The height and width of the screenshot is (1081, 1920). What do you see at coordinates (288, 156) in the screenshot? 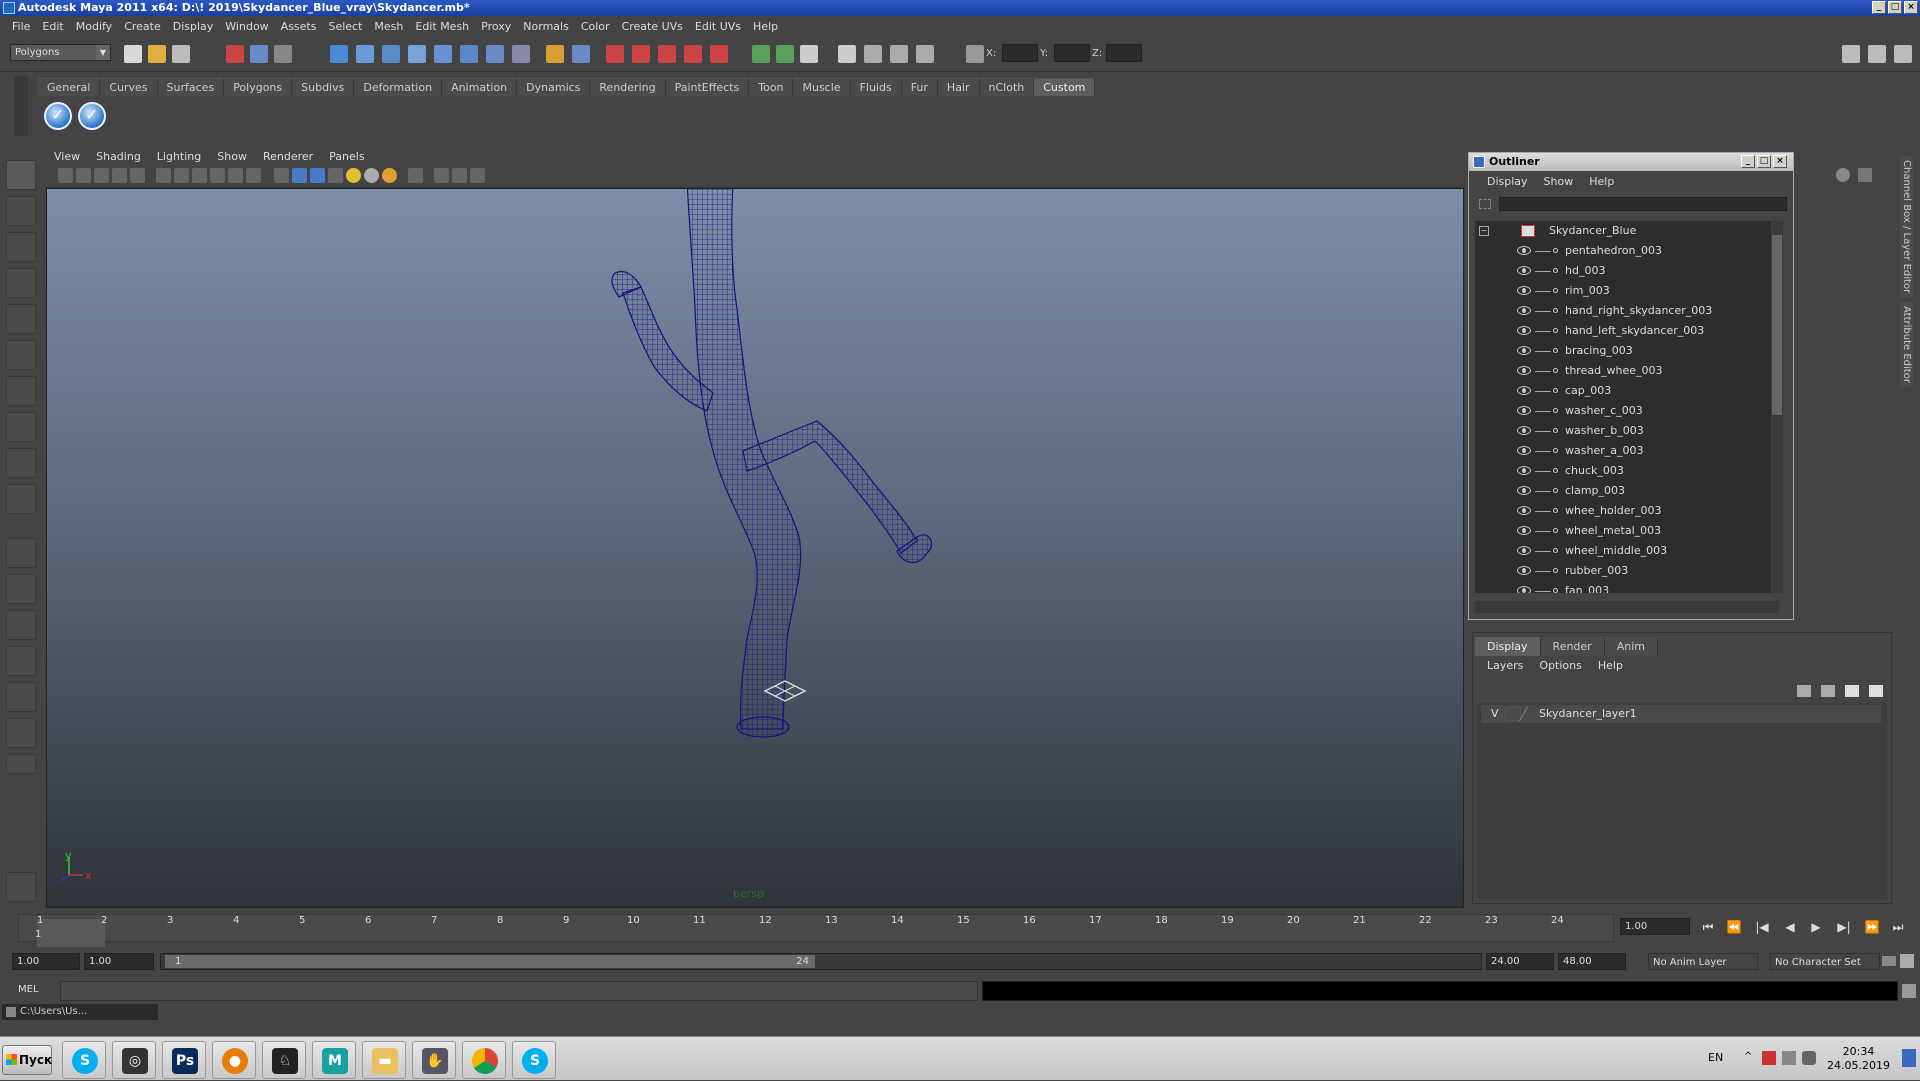
I see `viewport-menu-renderer: Renderer` at bounding box center [288, 156].